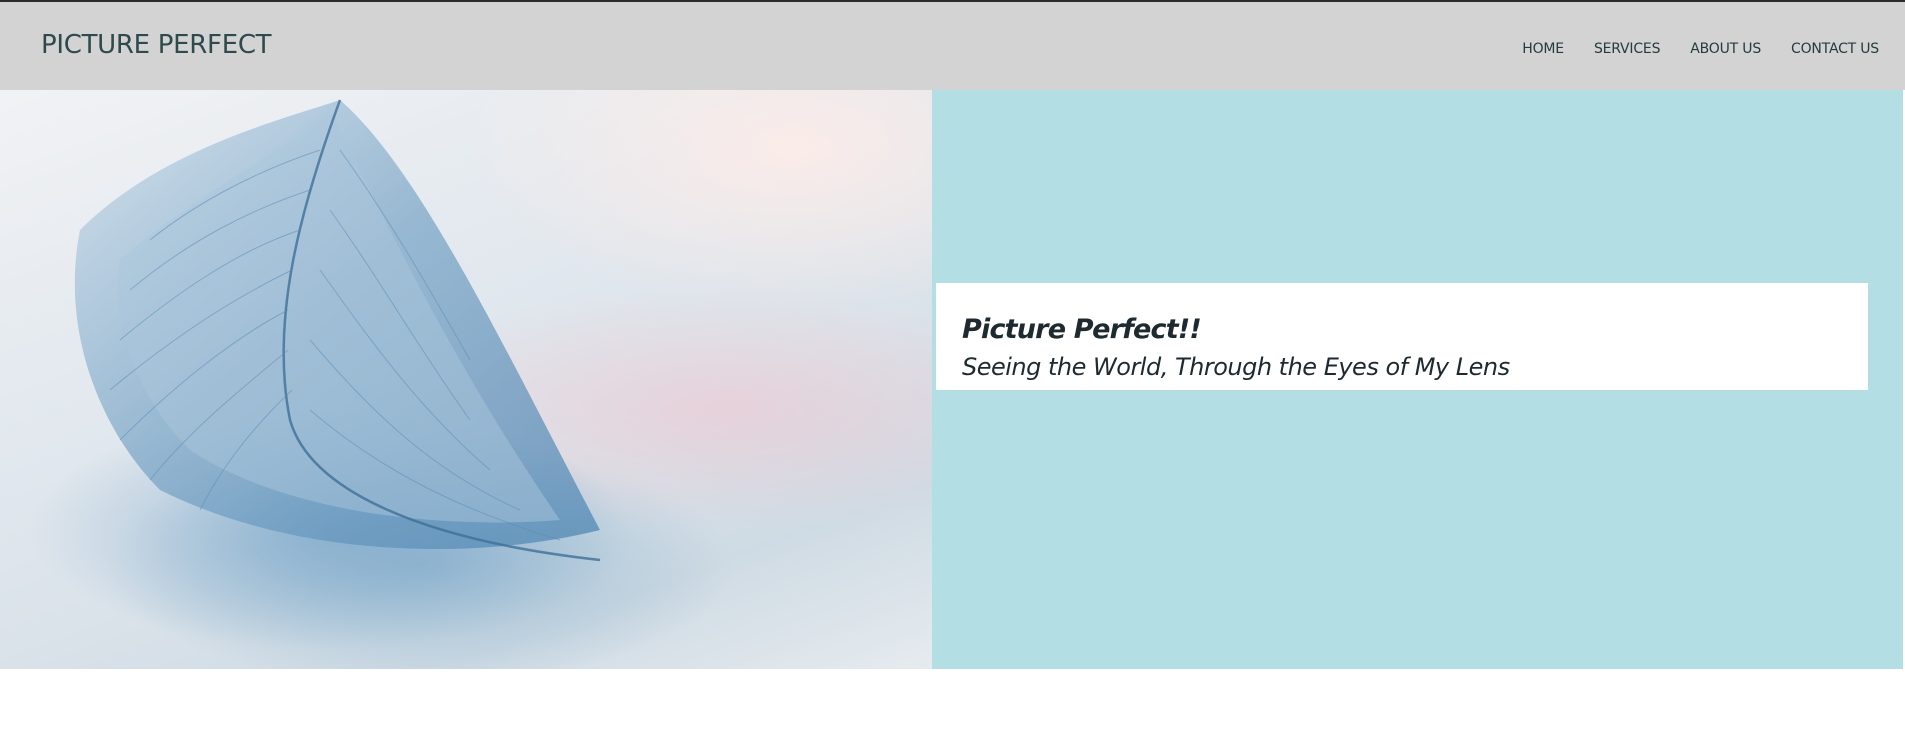 The height and width of the screenshot is (743, 1905). I want to click on nav-item-services: SERVICES, so click(1627, 47).